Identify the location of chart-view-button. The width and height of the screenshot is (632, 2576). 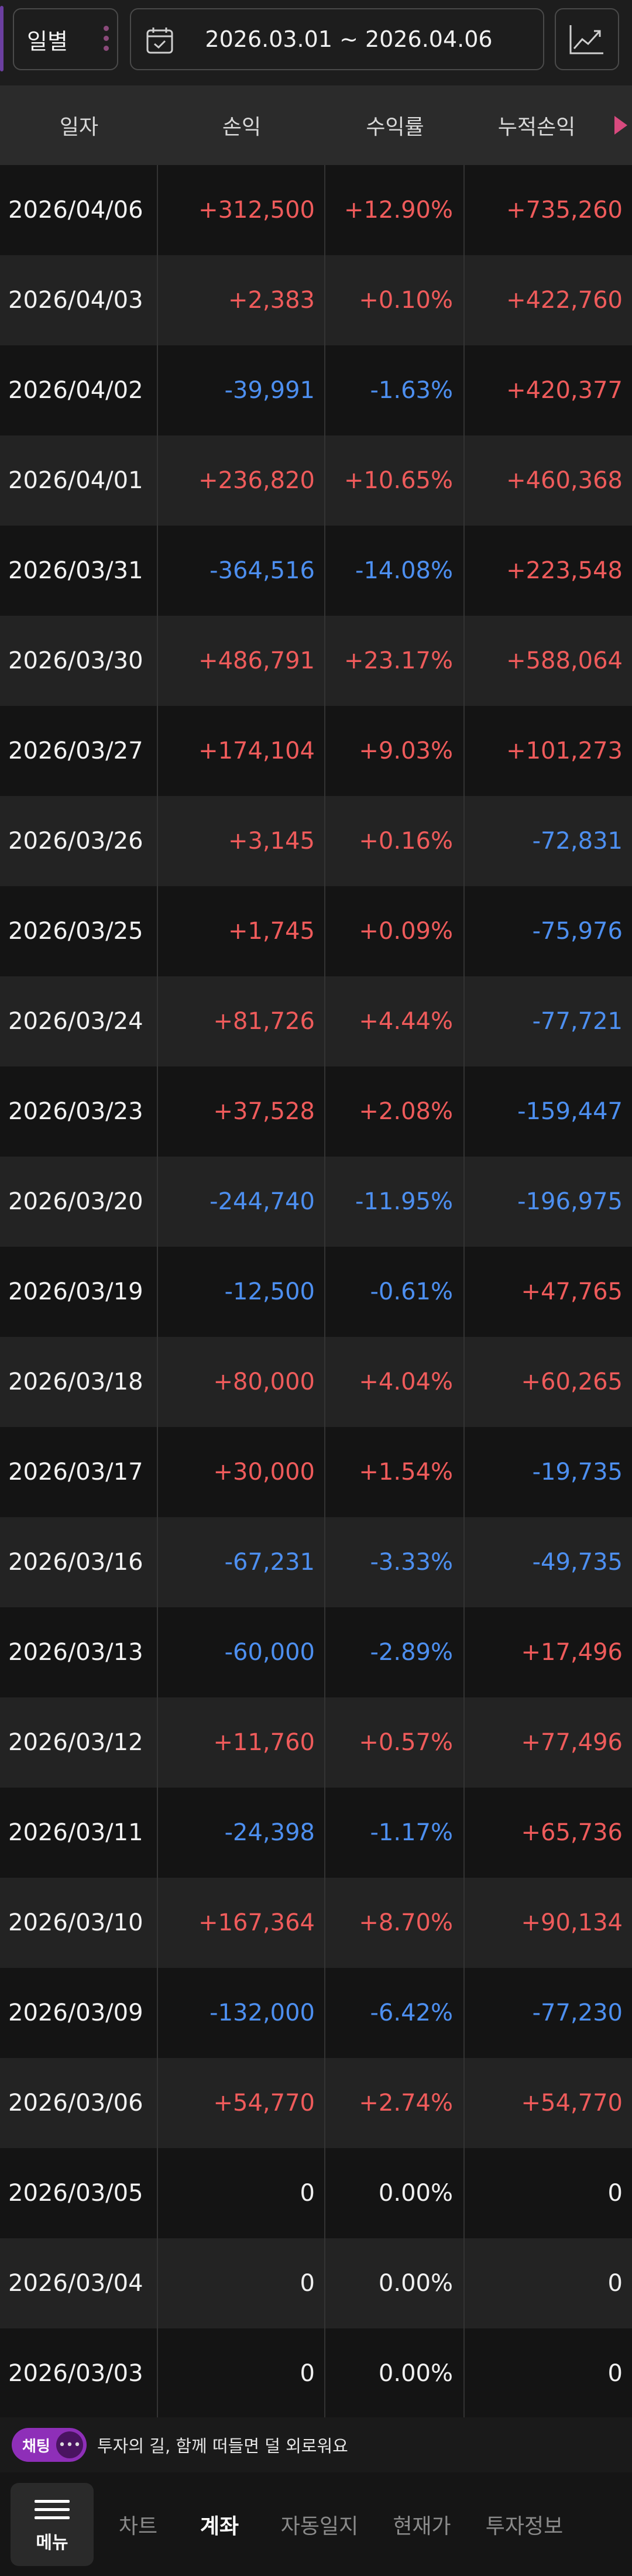
(587, 39).